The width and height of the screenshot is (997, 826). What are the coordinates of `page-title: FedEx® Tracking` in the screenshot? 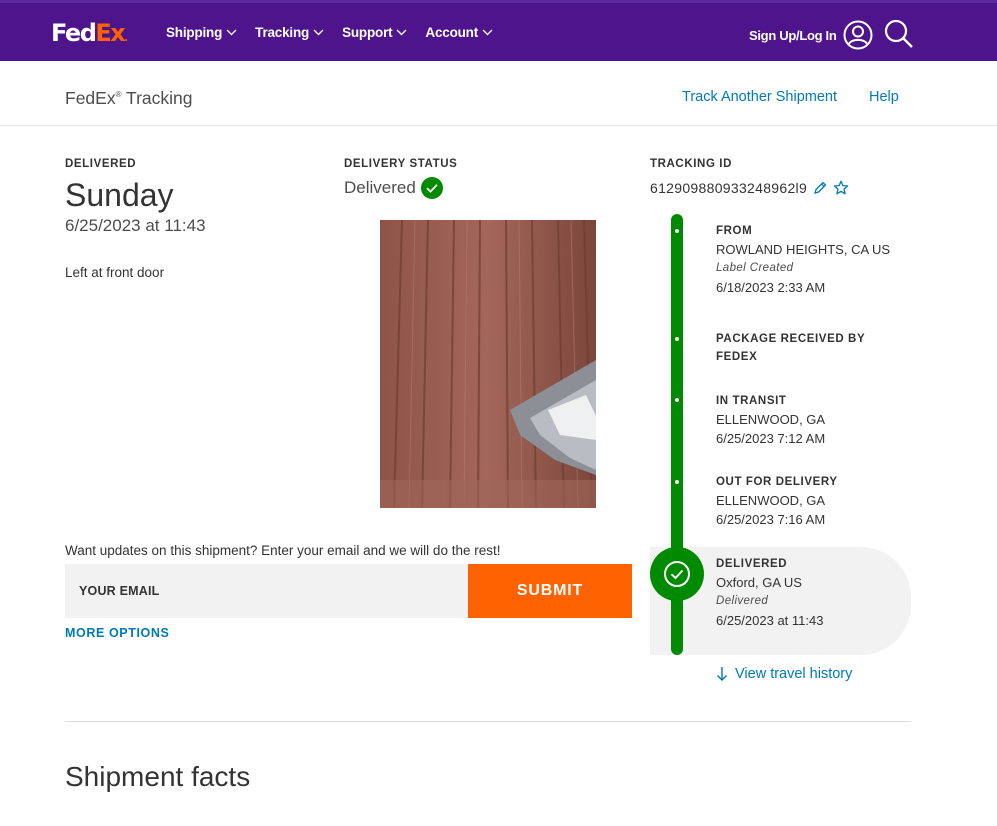 It's located at (128, 98).